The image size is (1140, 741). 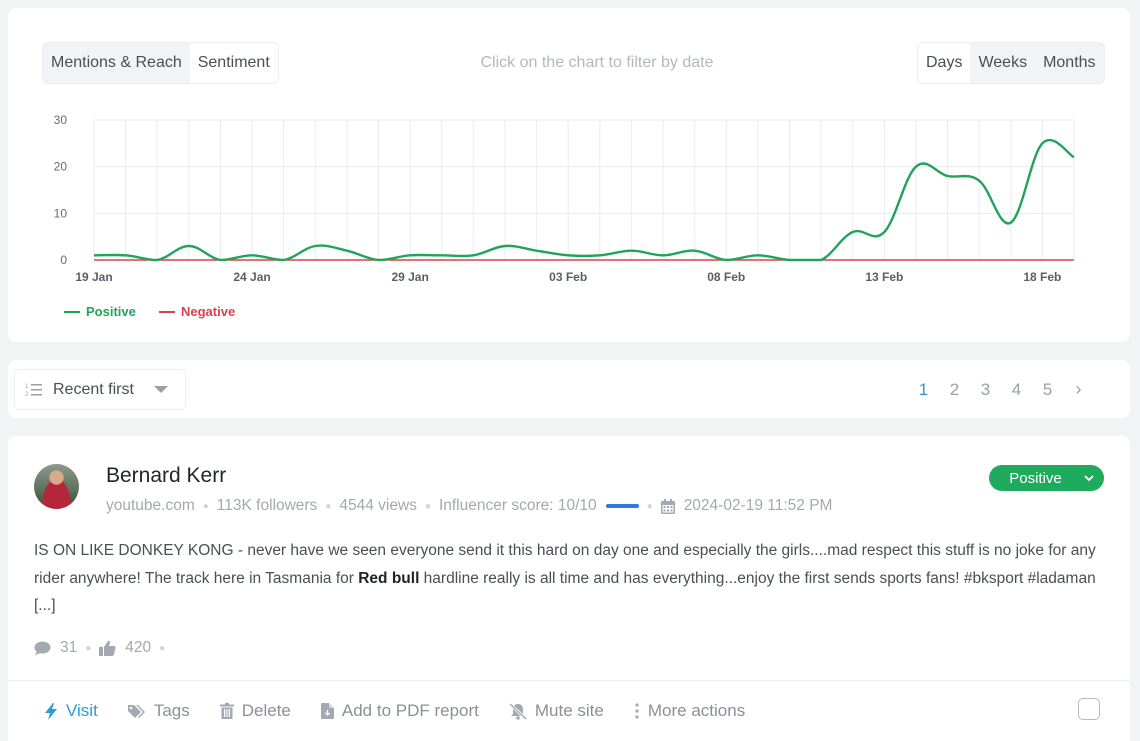 I want to click on mute-site-label: Mute site, so click(x=569, y=710).